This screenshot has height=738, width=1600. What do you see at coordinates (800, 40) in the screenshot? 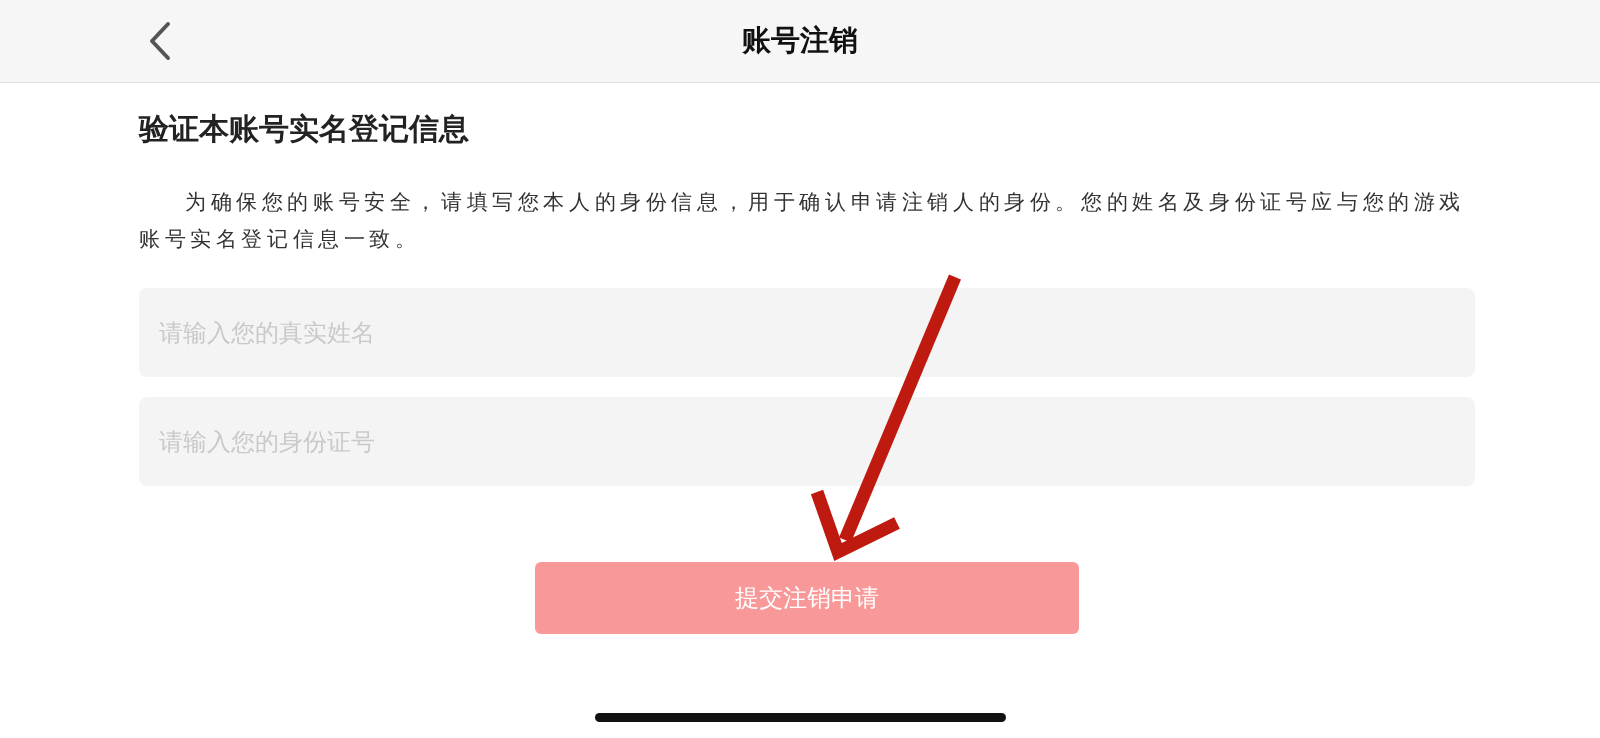
I see `page-title: 账号注销` at bounding box center [800, 40].